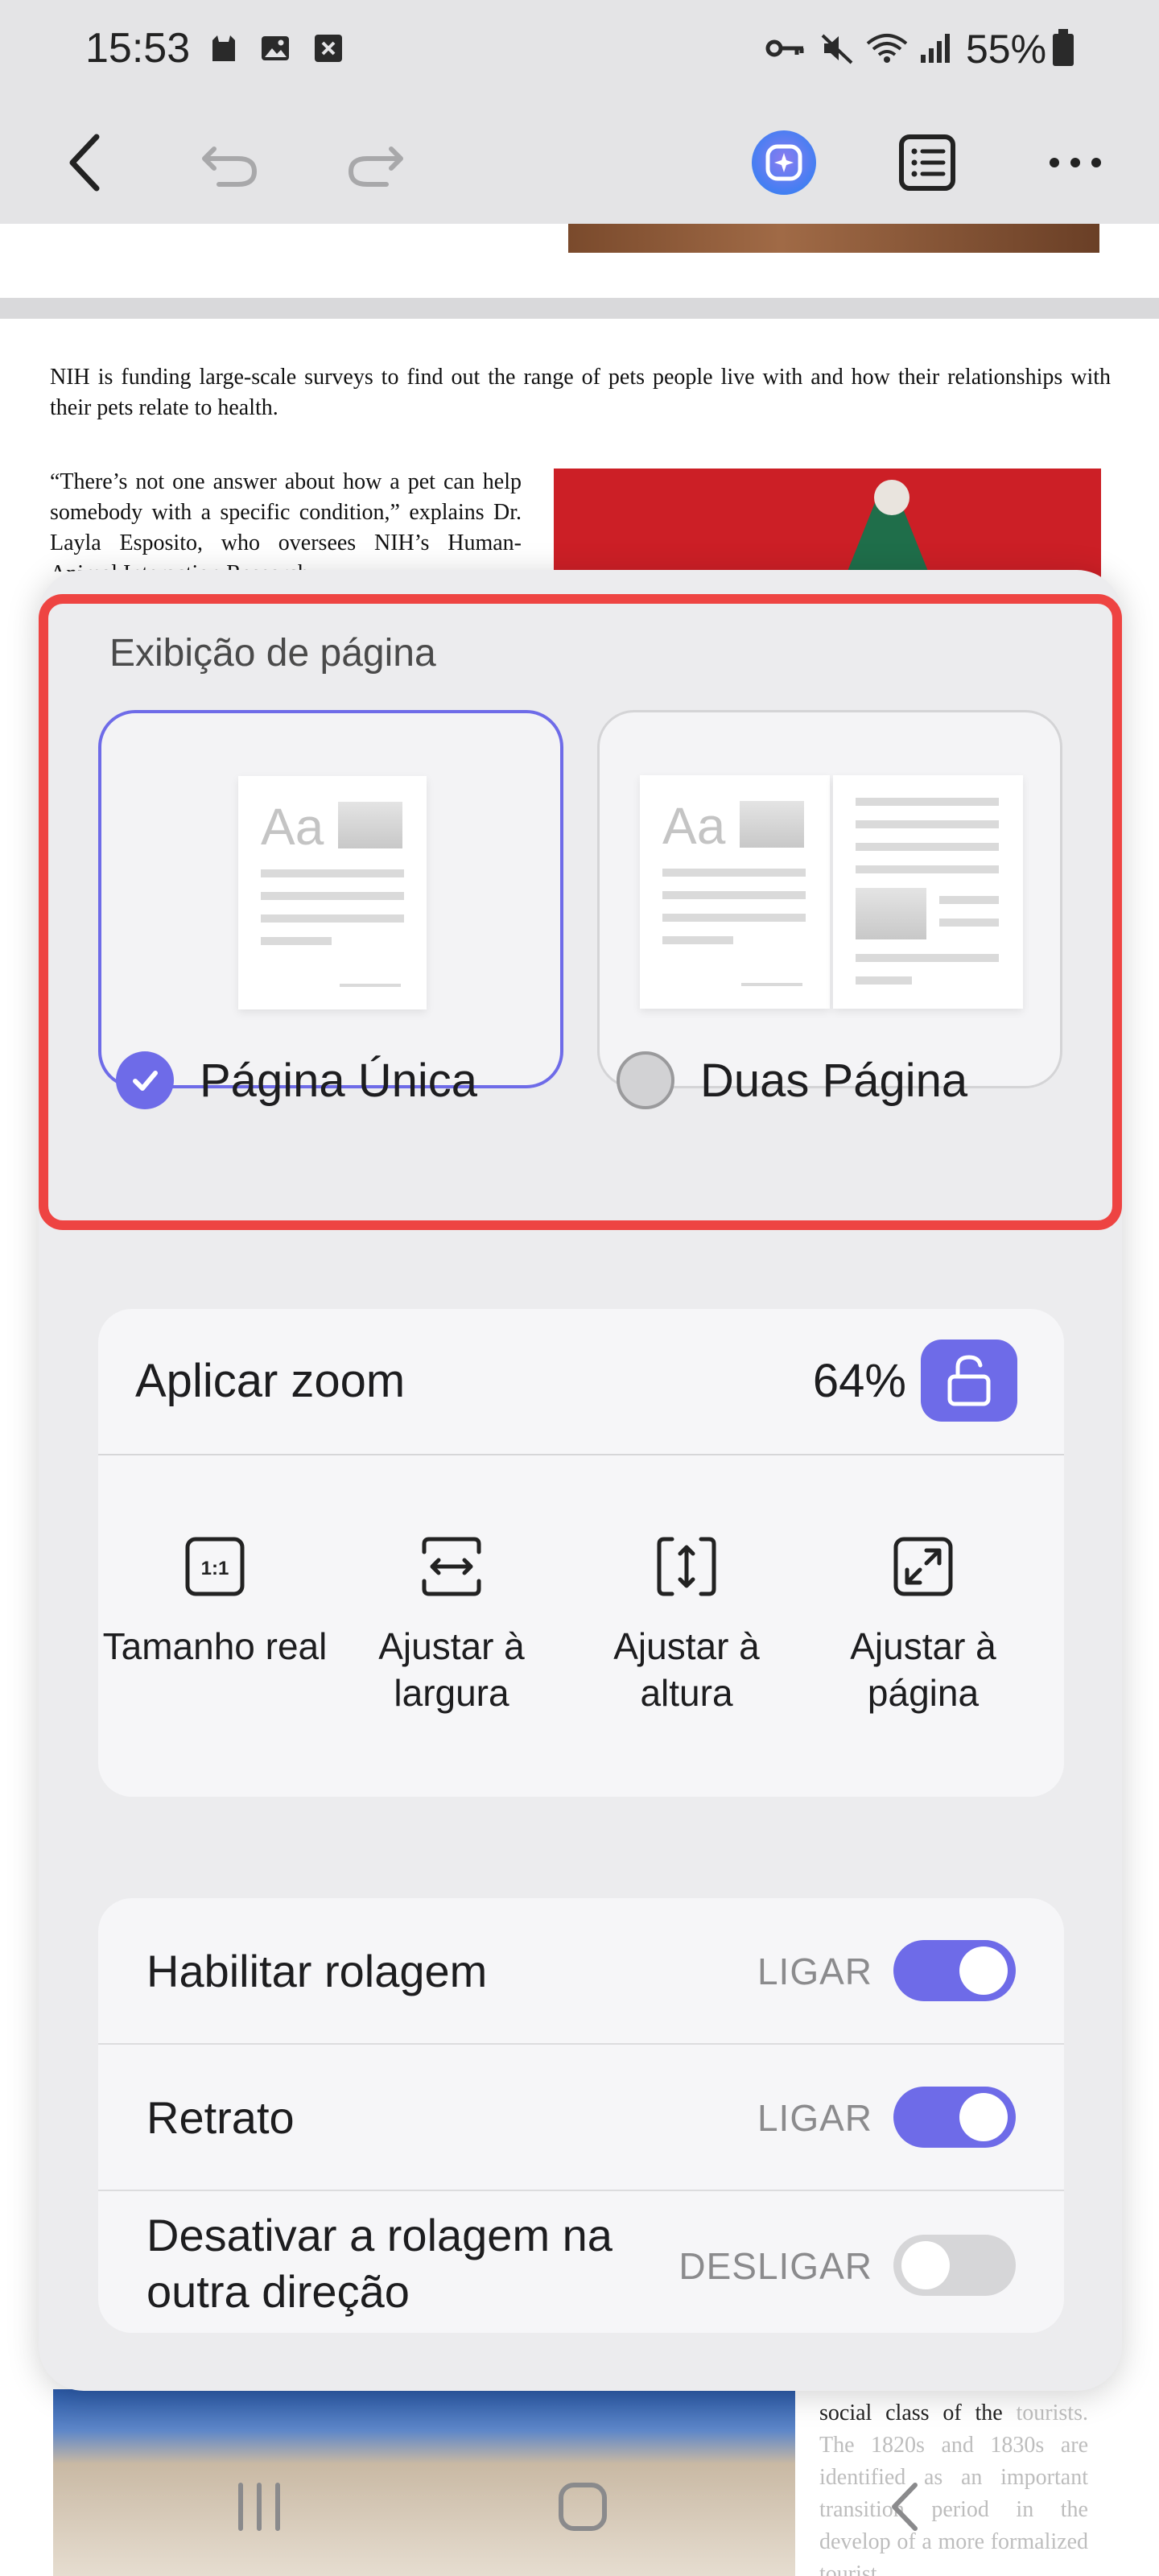 This screenshot has width=1159, height=2576. What do you see at coordinates (827, 525) in the screenshot?
I see `document-image-elf` at bounding box center [827, 525].